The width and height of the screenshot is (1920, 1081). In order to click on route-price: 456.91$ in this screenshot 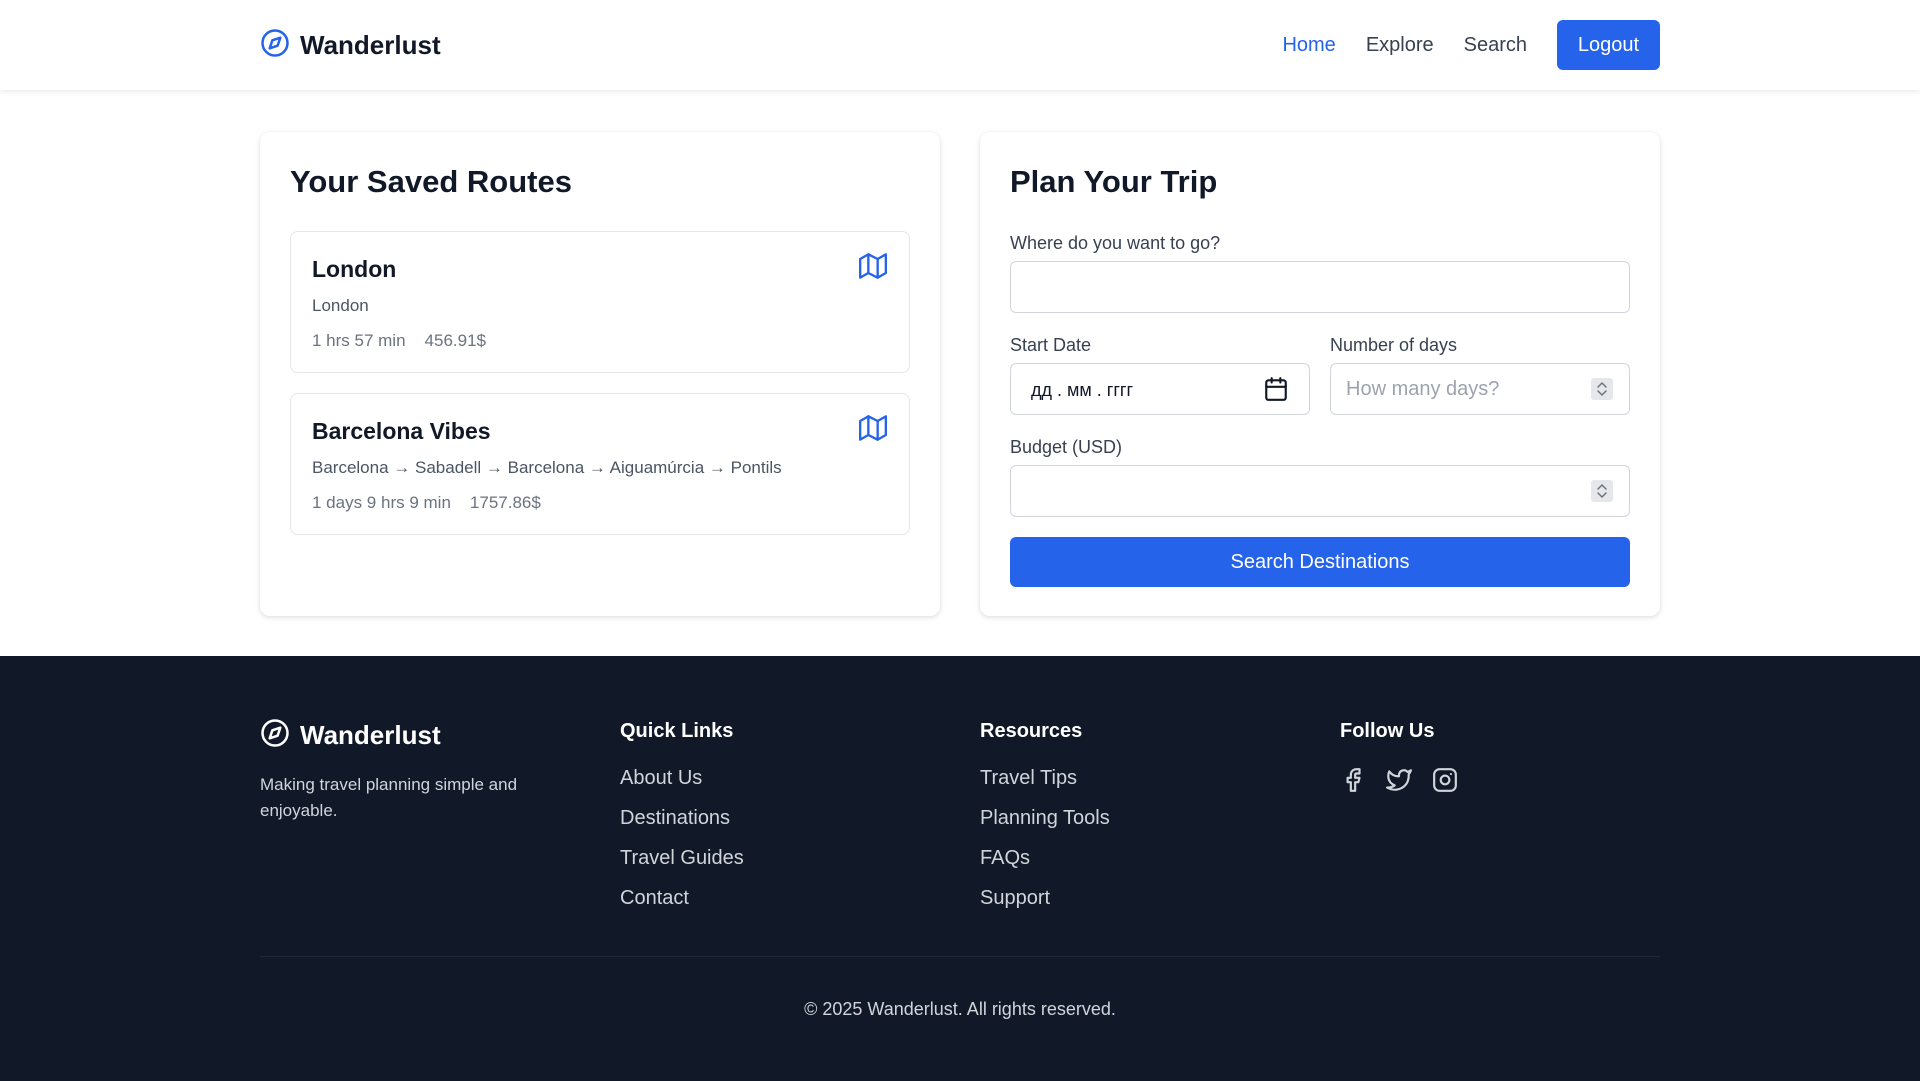, I will do `click(455, 340)`.